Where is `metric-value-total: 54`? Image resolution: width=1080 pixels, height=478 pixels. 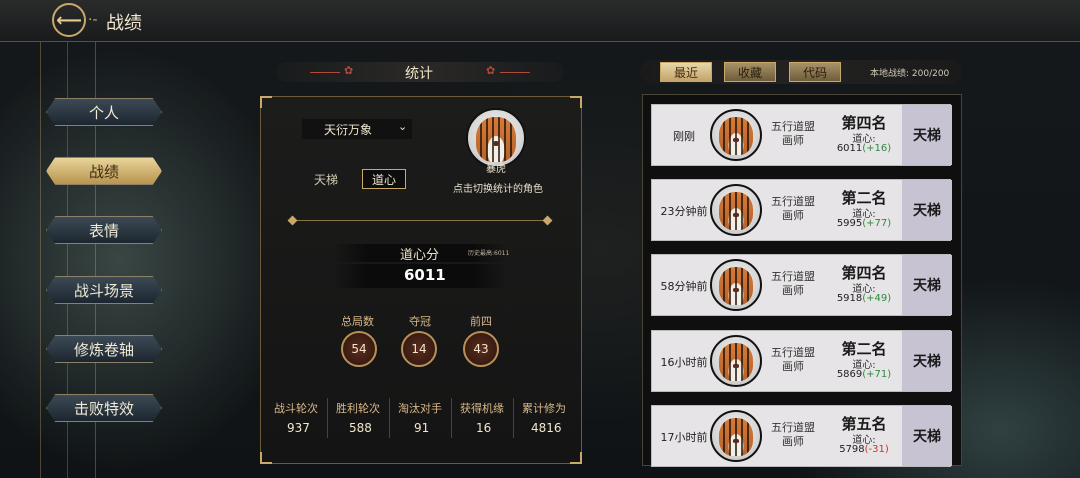 metric-value-total: 54 is located at coordinates (359, 349).